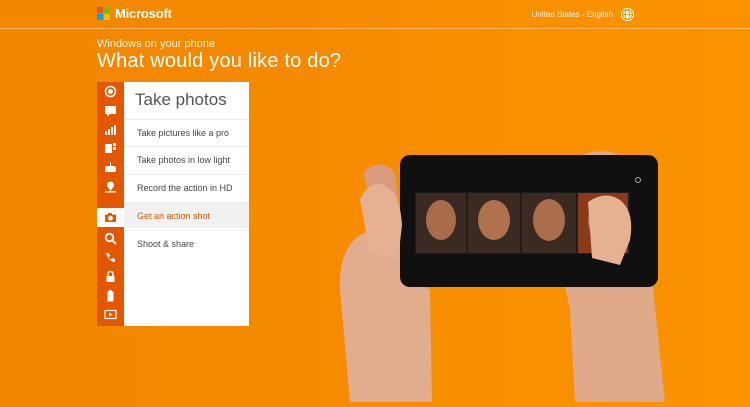  I want to click on page-title: What would you like to do?, so click(219, 61).